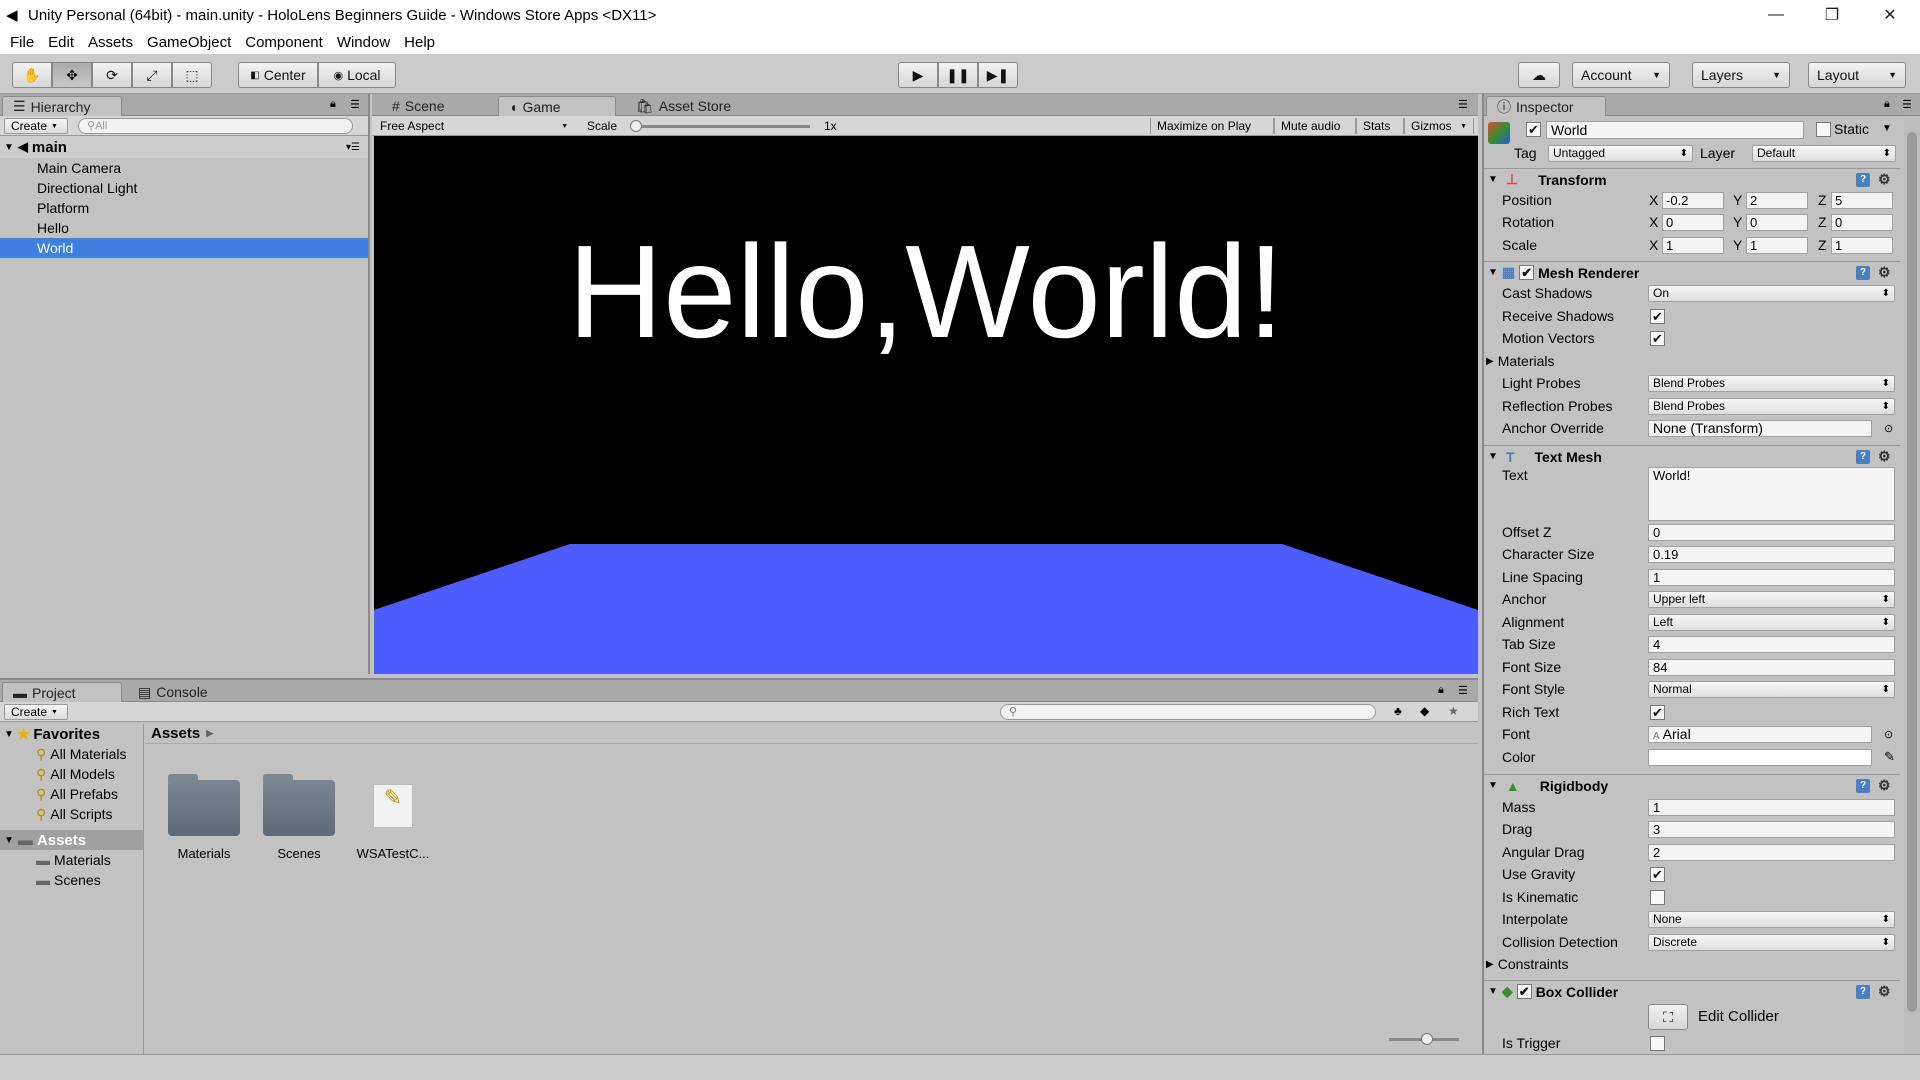 The image size is (1920, 1080). I want to click on gear-icon: ⚙, so click(1884, 785).